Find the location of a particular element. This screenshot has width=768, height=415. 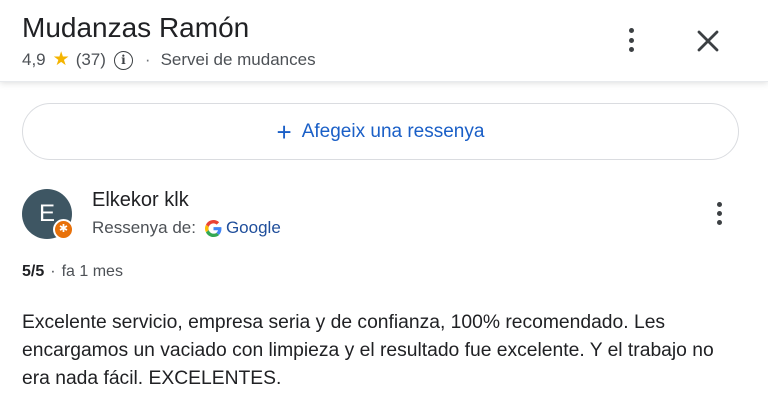

review-source-label: Ressenya de: is located at coordinates (144, 227).